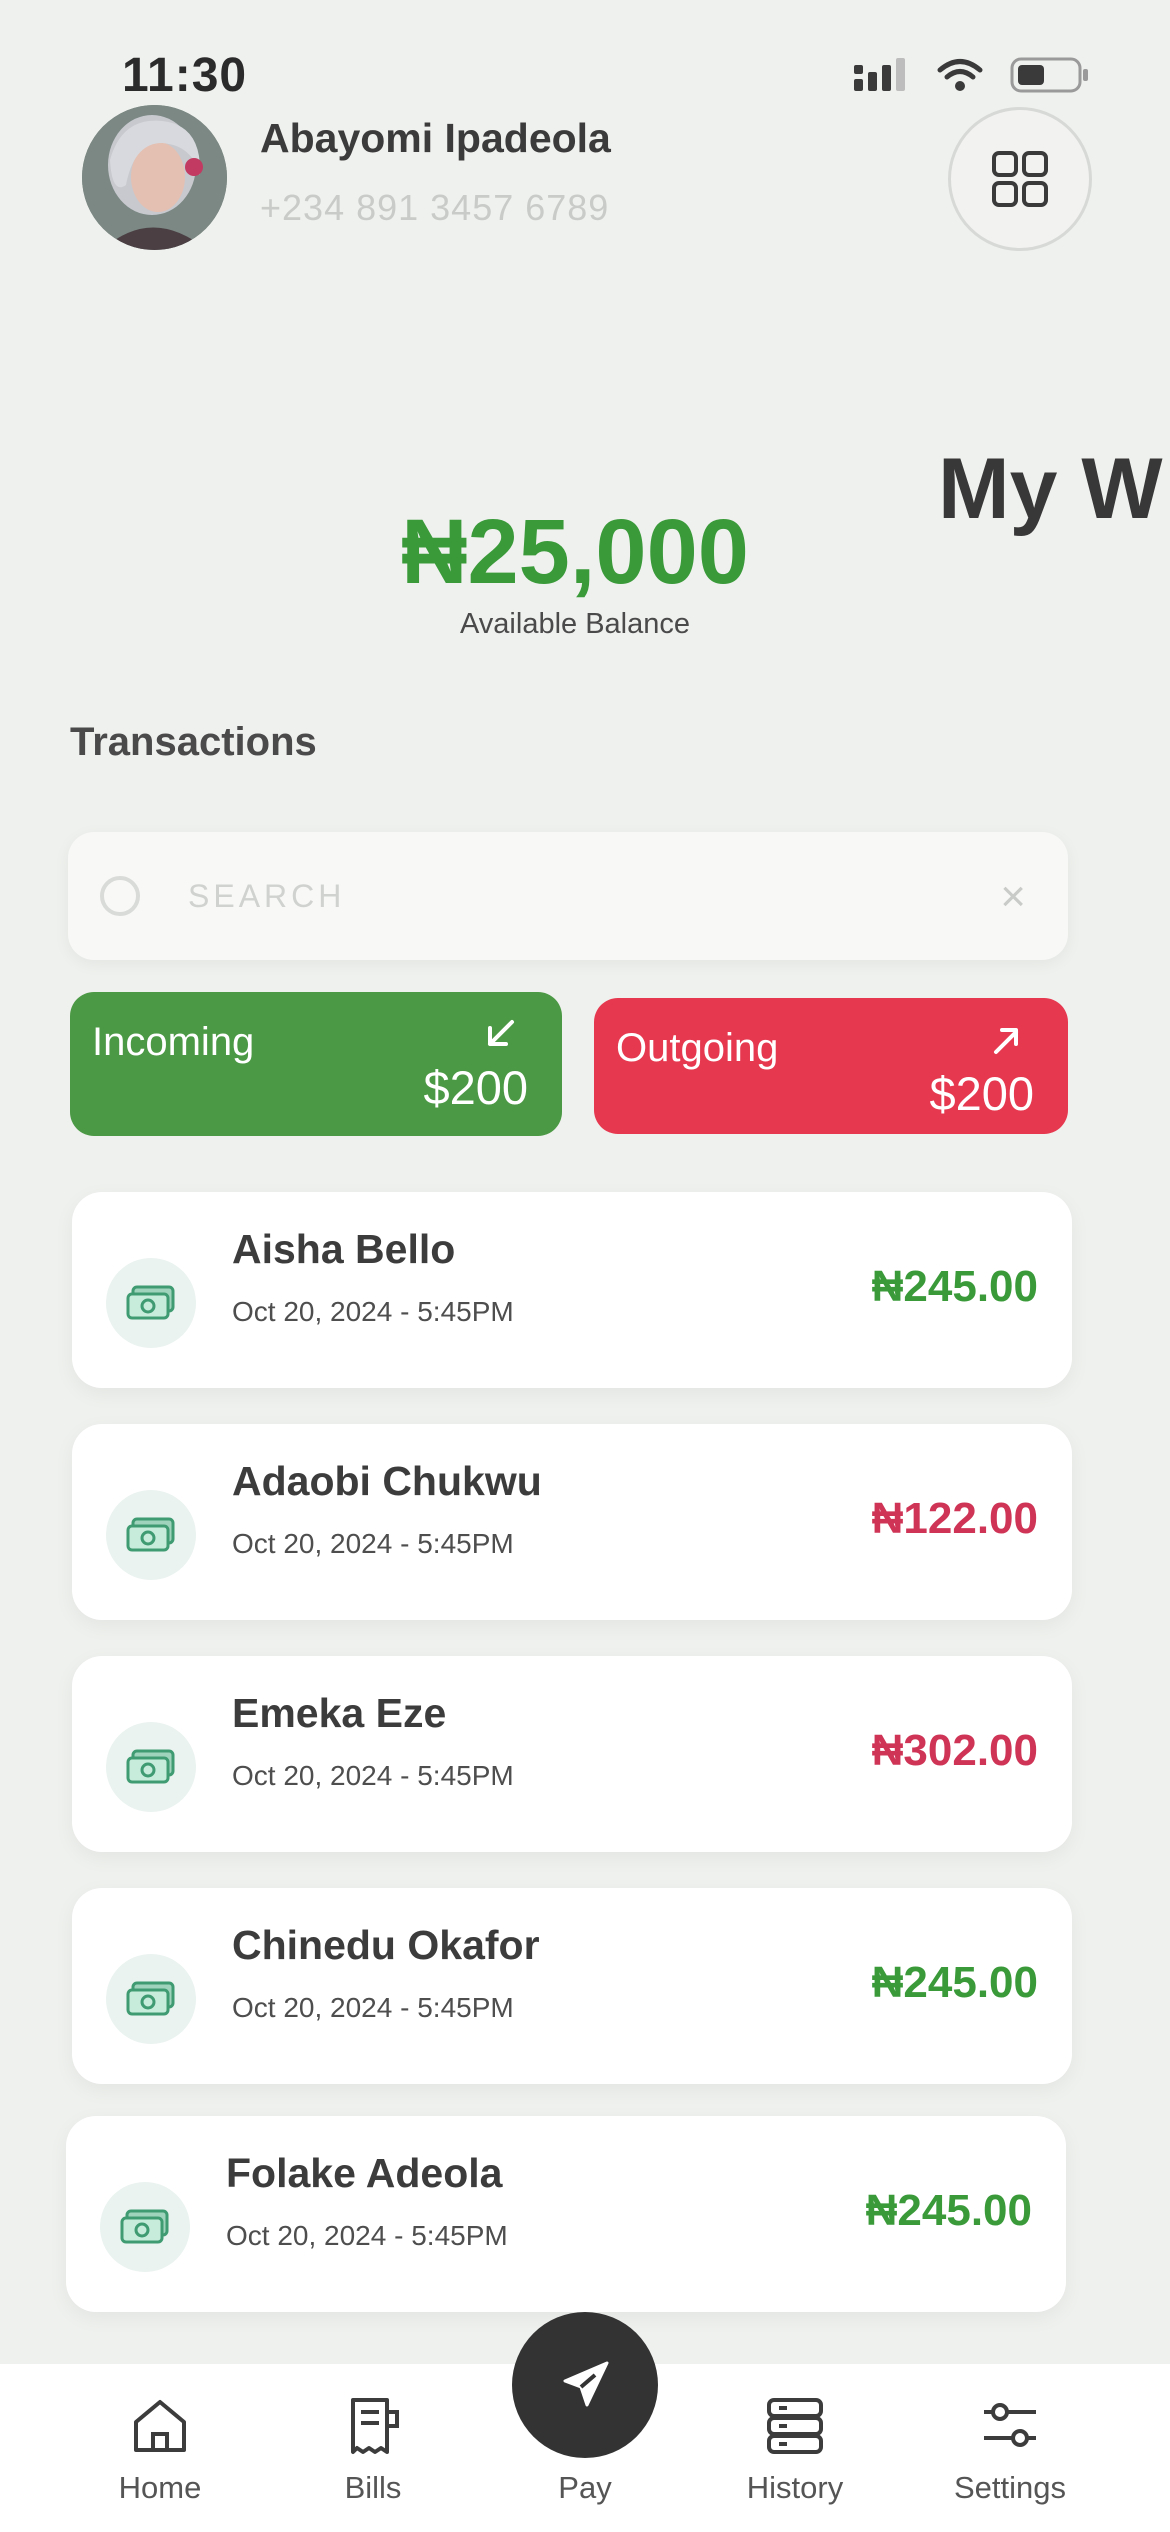  Describe the element at coordinates (1006, 1041) in the screenshot. I see `arrow-up-right-icon` at that location.